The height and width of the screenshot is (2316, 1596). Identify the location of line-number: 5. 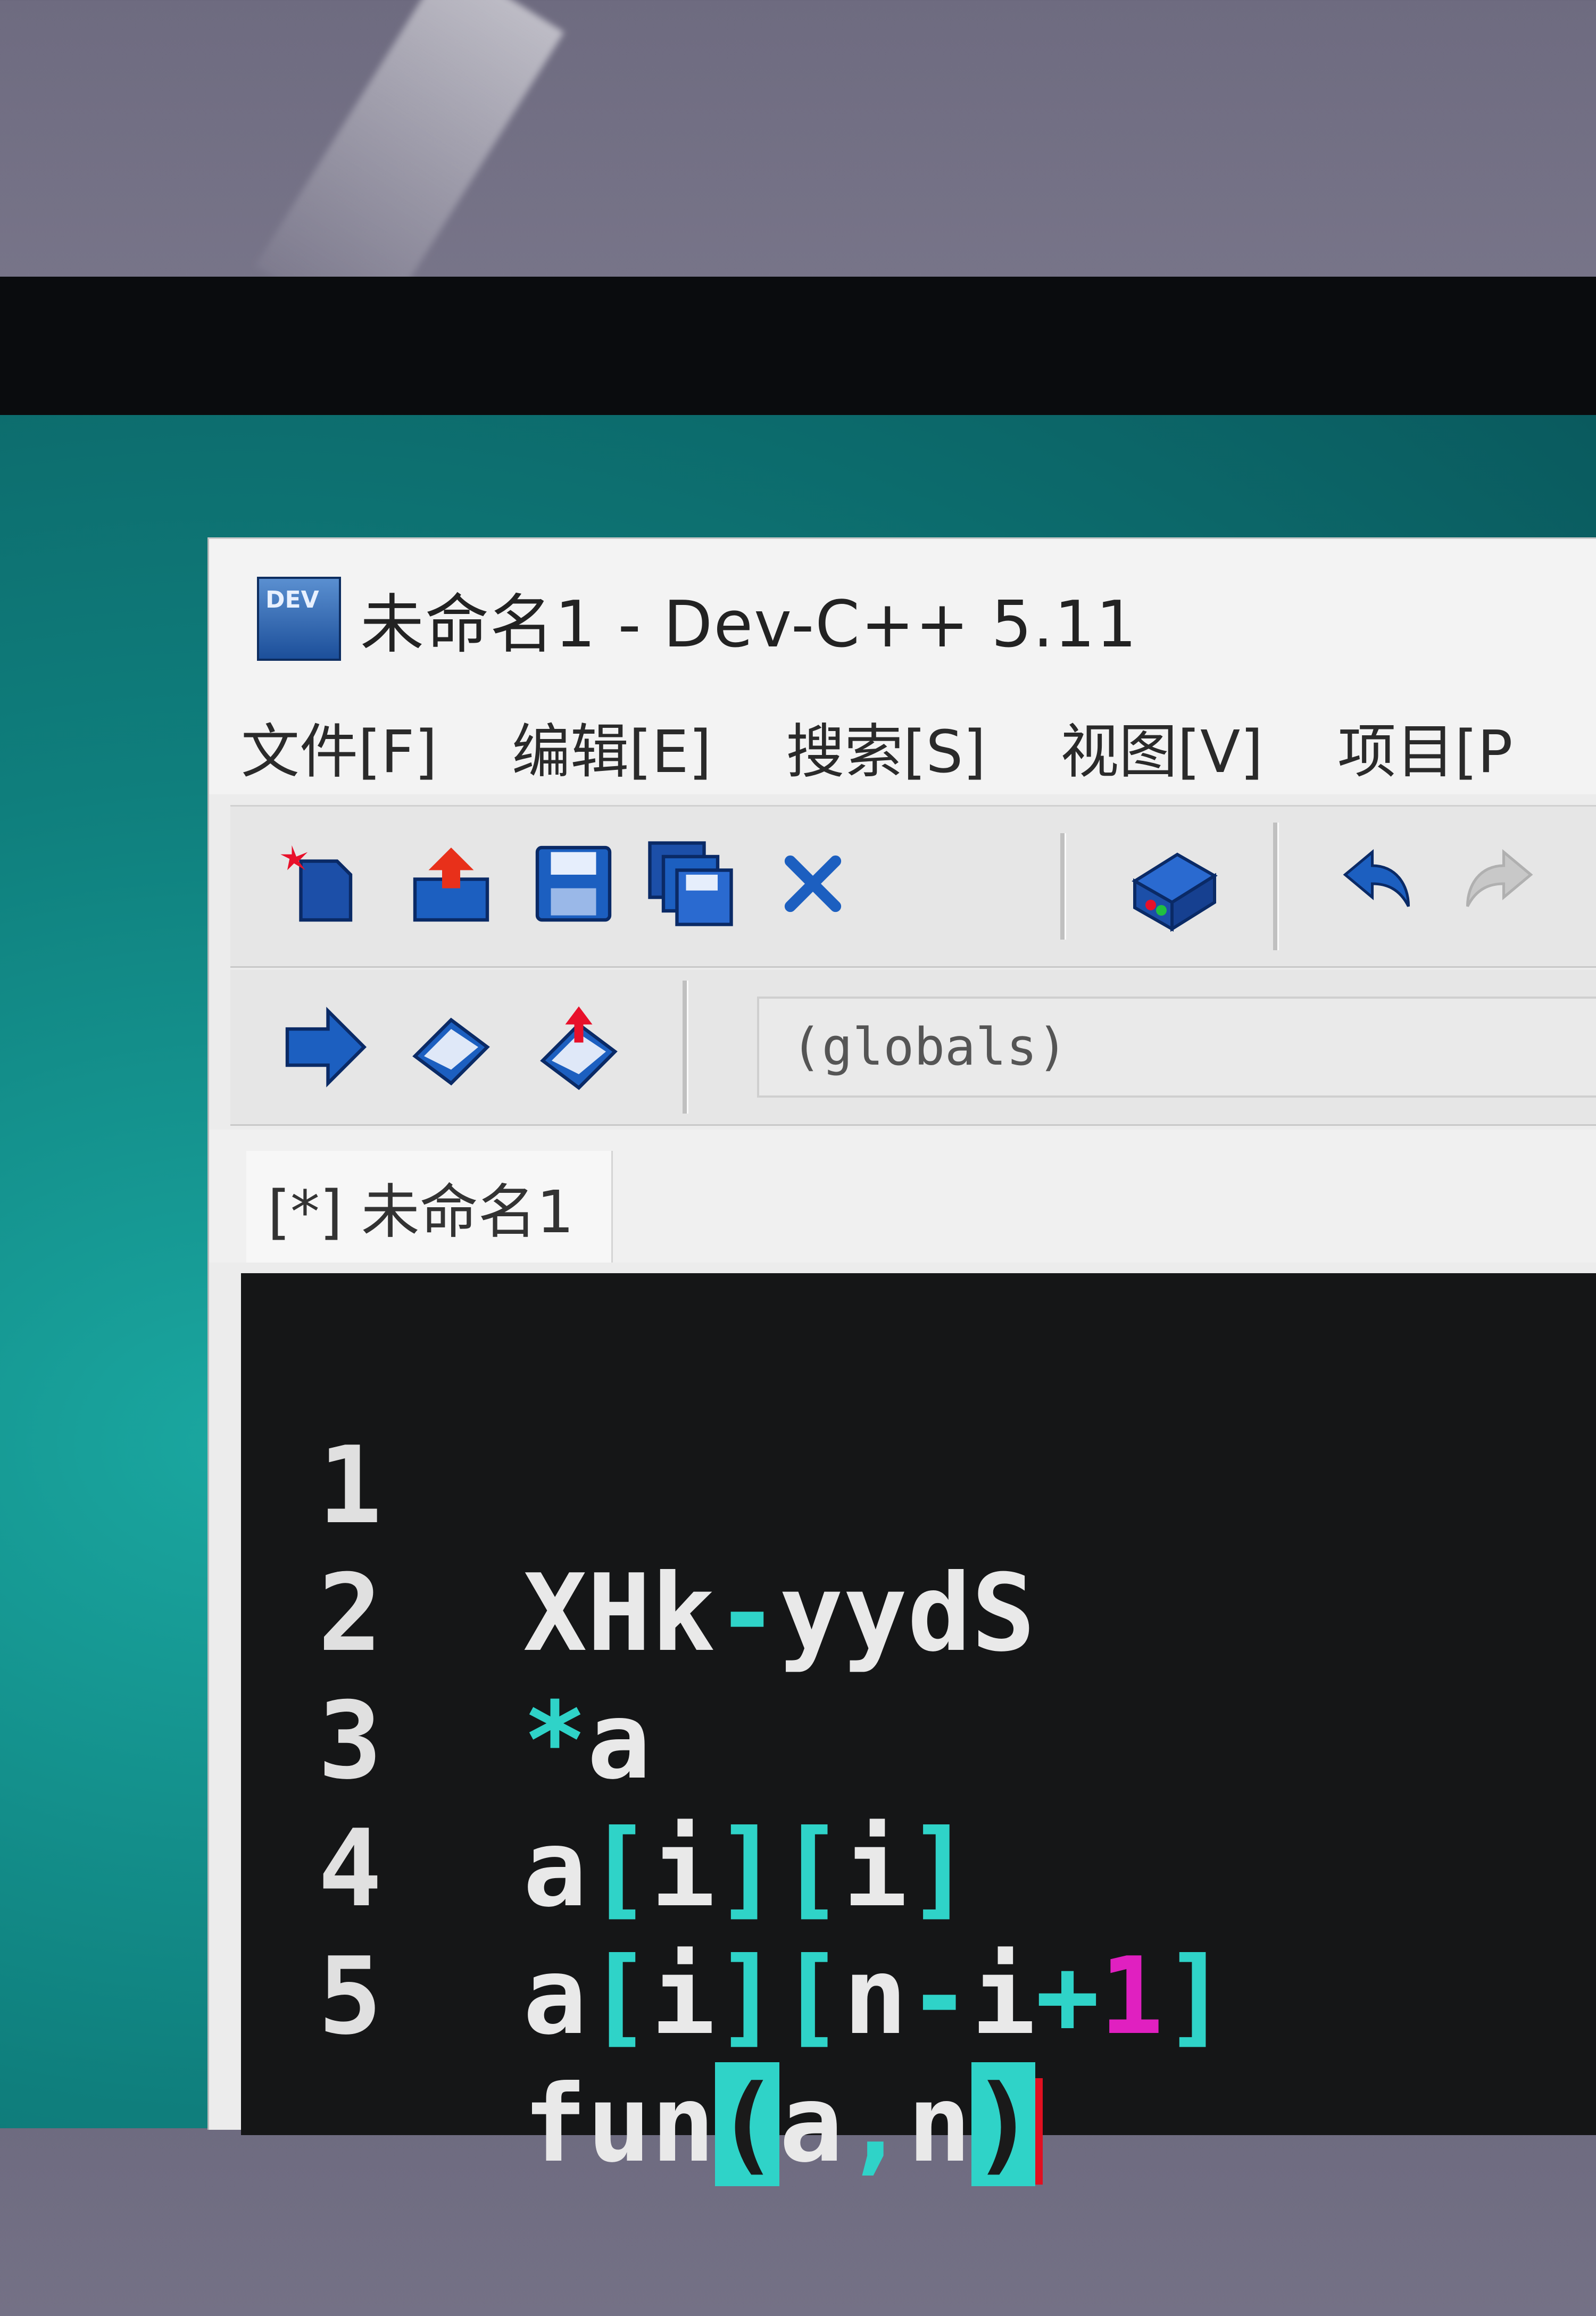
(351, 1996).